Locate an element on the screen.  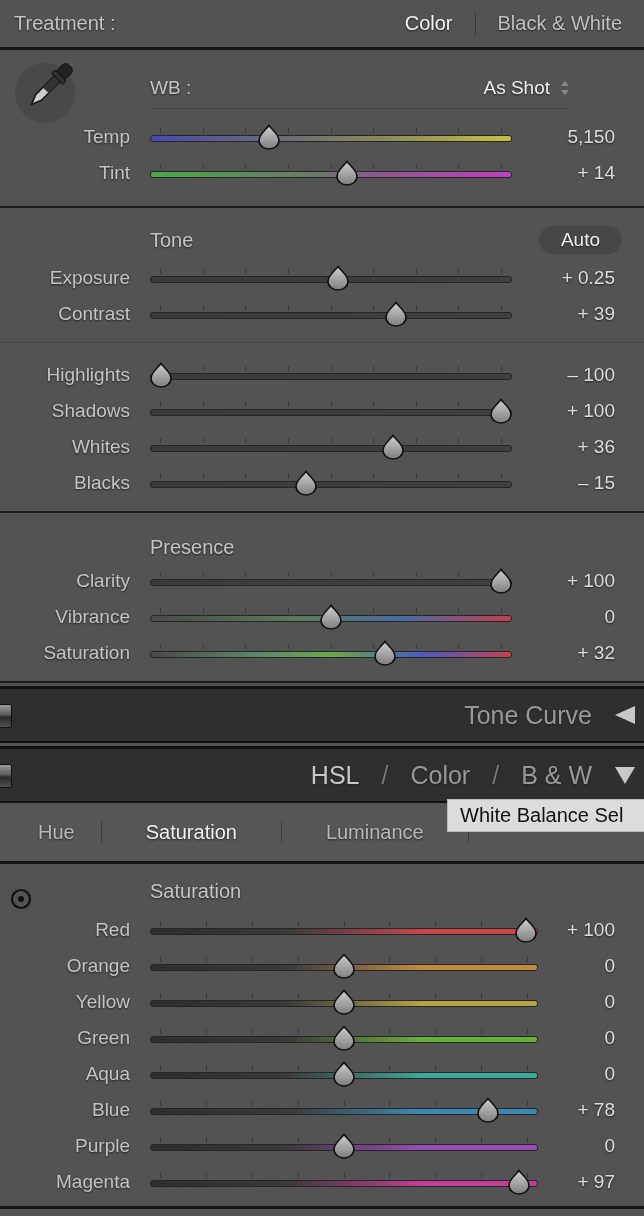
tab: Hue is located at coordinates (56, 832).